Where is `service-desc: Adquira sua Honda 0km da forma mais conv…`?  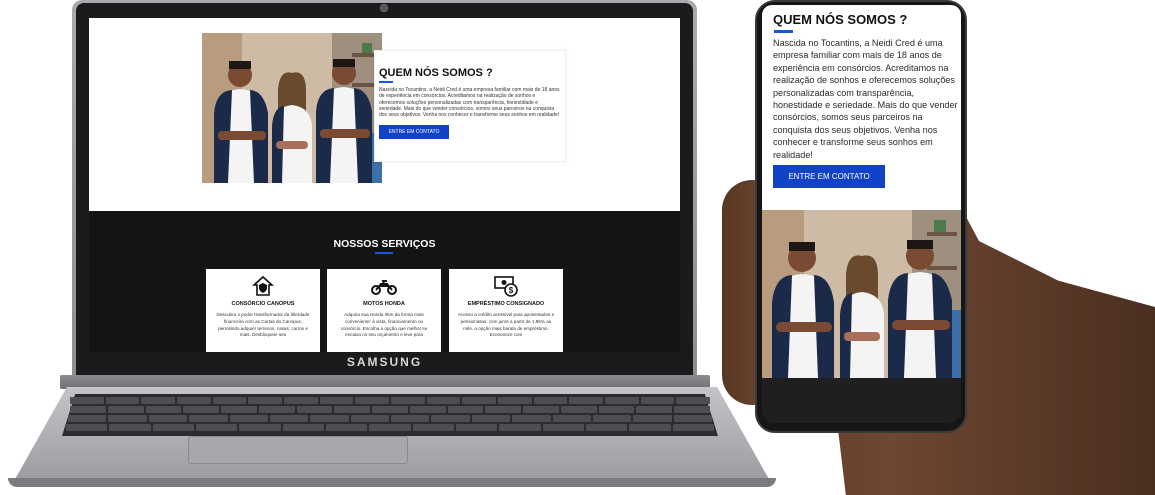
service-desc: Adquira sua Honda 0km da forma mais conv… is located at coordinates (384, 325).